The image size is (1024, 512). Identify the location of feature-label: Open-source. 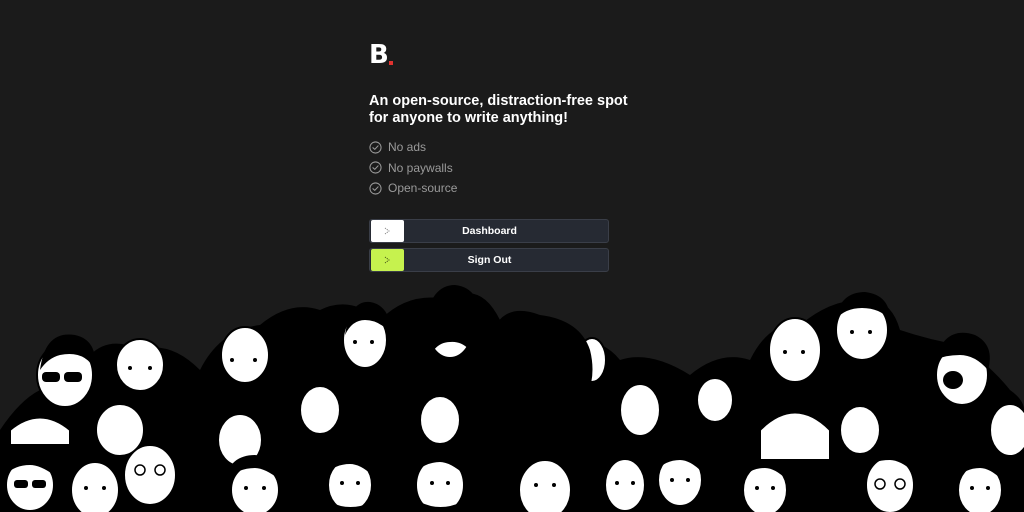
(423, 188).